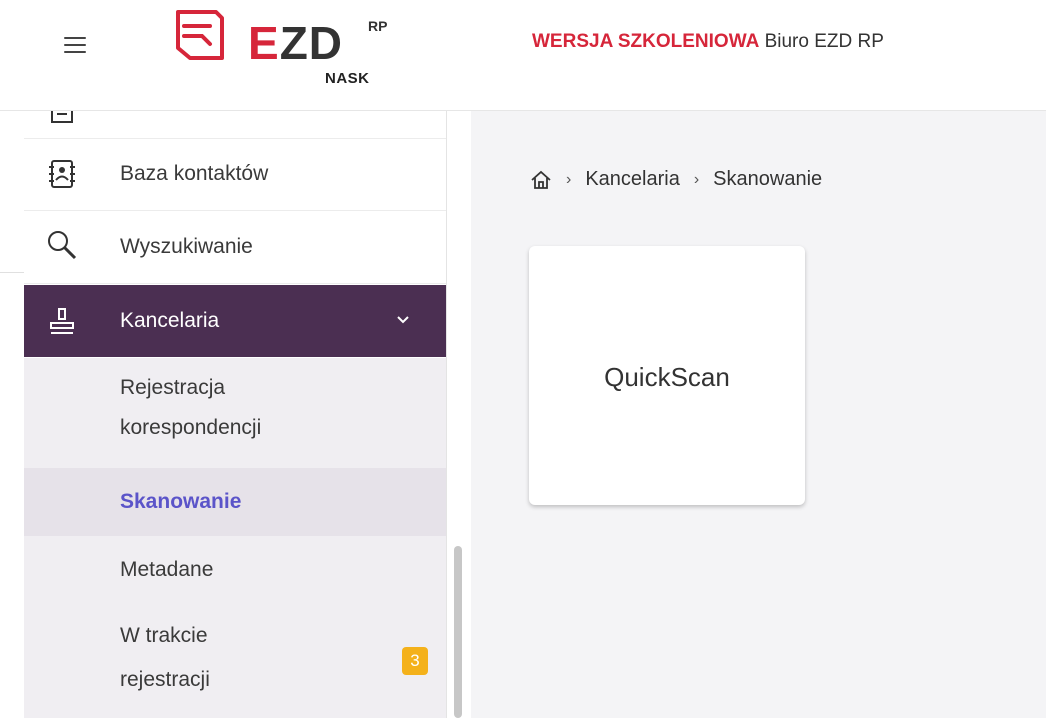 The height and width of the screenshot is (718, 1046). I want to click on subitem-label: Skanowanie, so click(181, 501).